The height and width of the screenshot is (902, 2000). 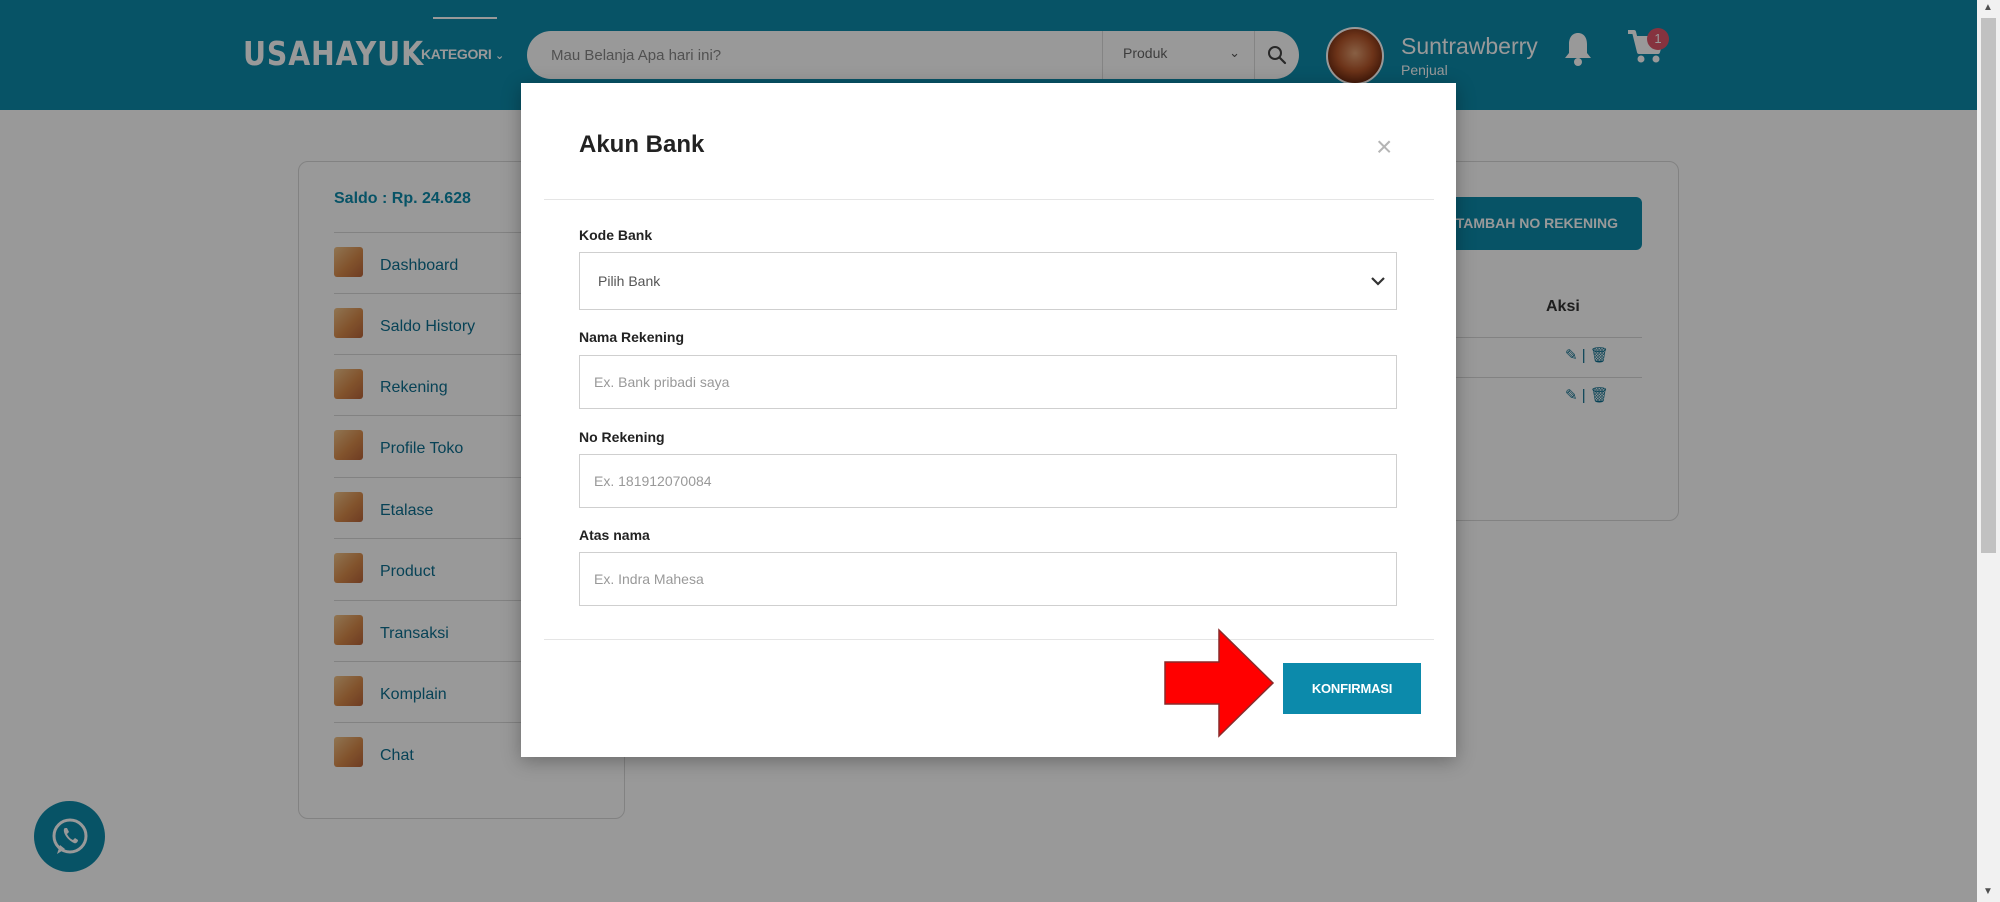 I want to click on close-icon: ×, so click(x=1384, y=147).